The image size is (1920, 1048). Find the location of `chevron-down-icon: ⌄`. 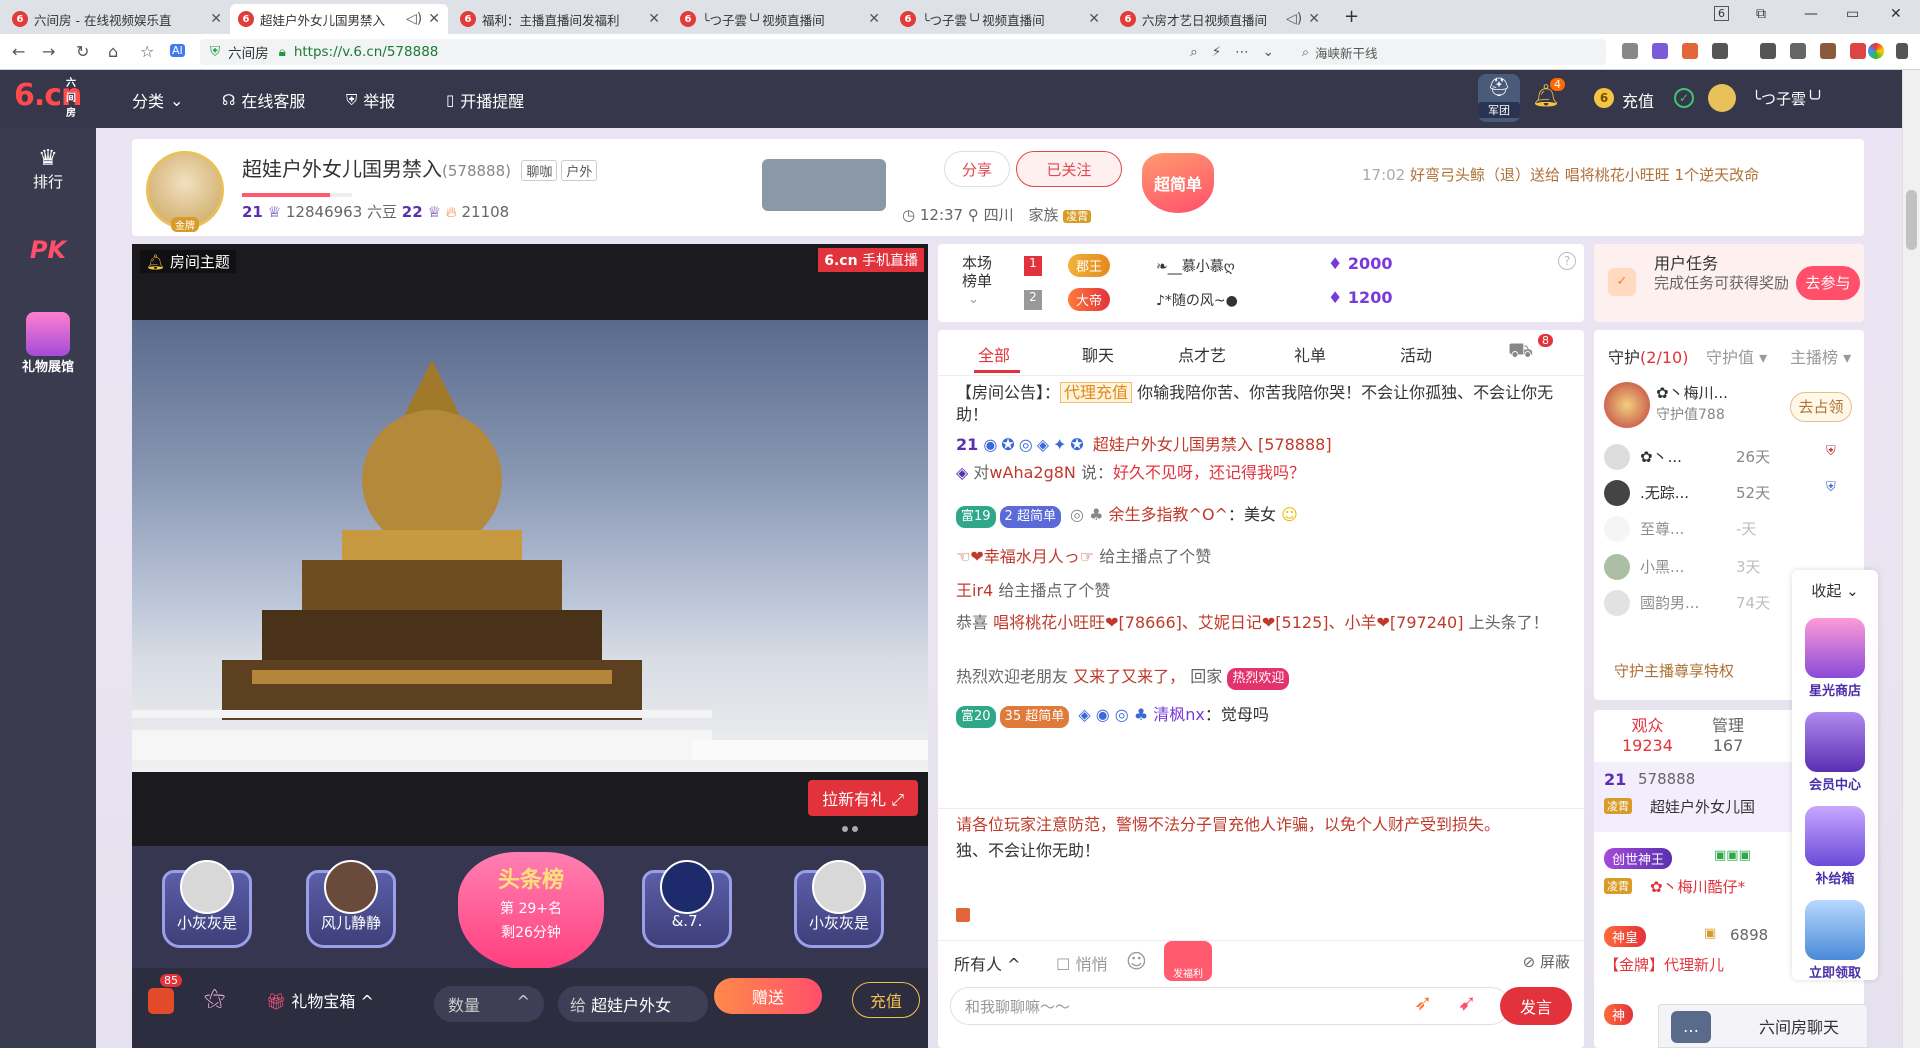

chevron-down-icon: ⌄ is located at coordinates (973, 299).